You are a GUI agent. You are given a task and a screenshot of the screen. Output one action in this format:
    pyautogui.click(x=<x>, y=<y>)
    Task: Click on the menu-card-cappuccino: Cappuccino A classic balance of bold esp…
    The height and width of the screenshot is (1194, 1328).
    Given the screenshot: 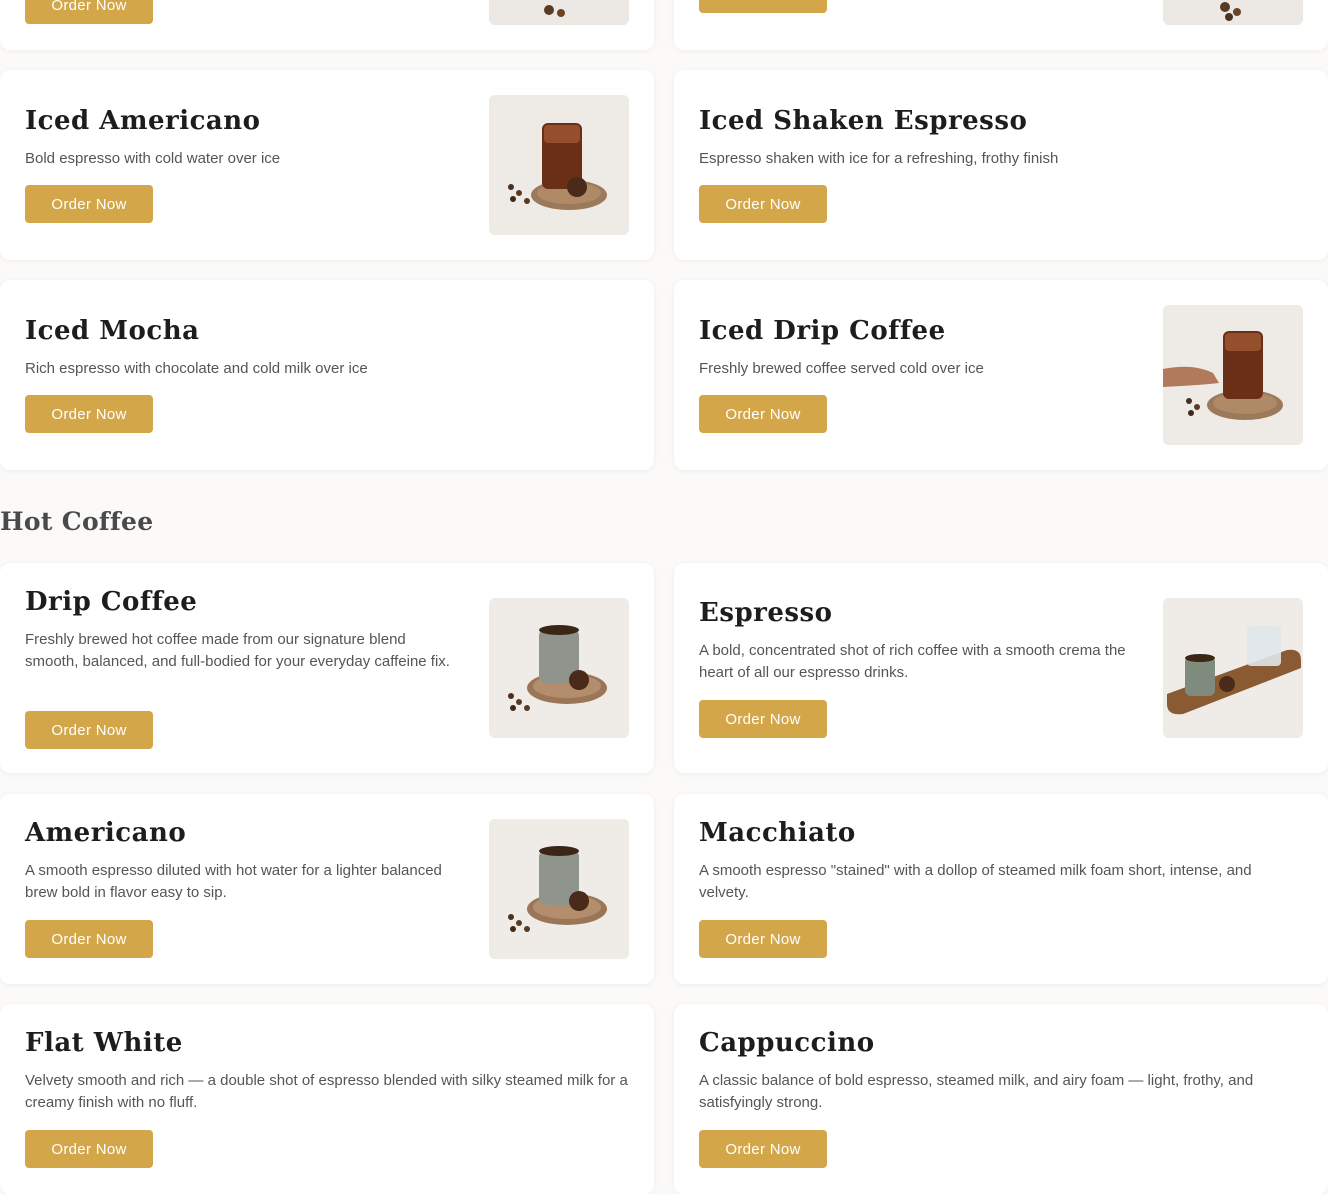 What is the action you would take?
    pyautogui.click(x=1001, y=1099)
    